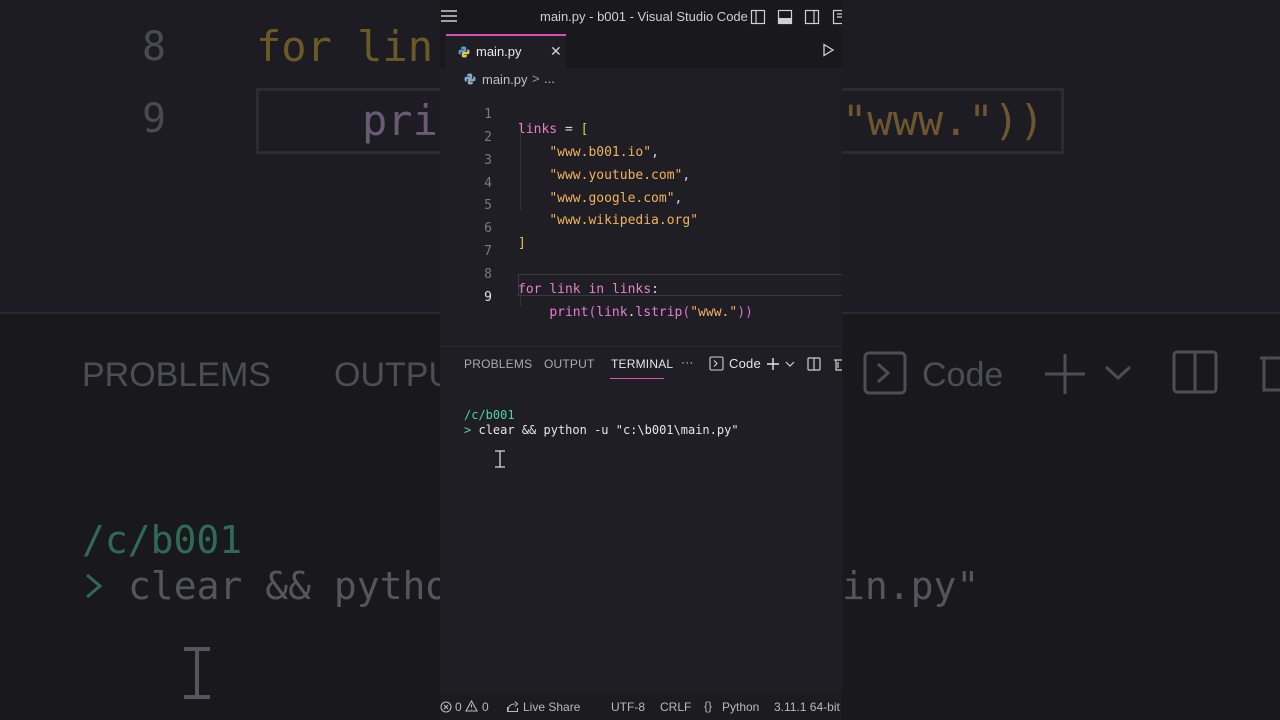 This screenshot has height=720, width=1280. I want to click on python-interpreter: 3.11.1 64-bit, so click(807, 707).